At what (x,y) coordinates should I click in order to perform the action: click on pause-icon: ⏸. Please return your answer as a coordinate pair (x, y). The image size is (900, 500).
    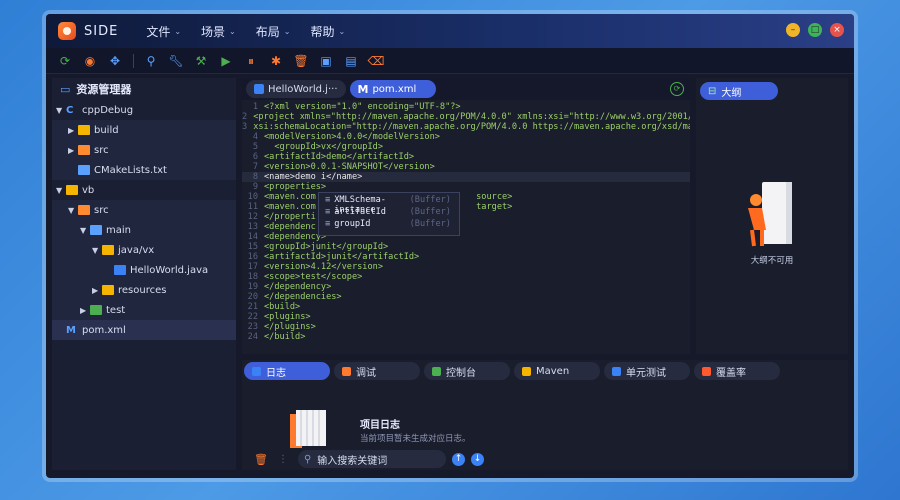
    Looking at the image, I should click on (251, 61).